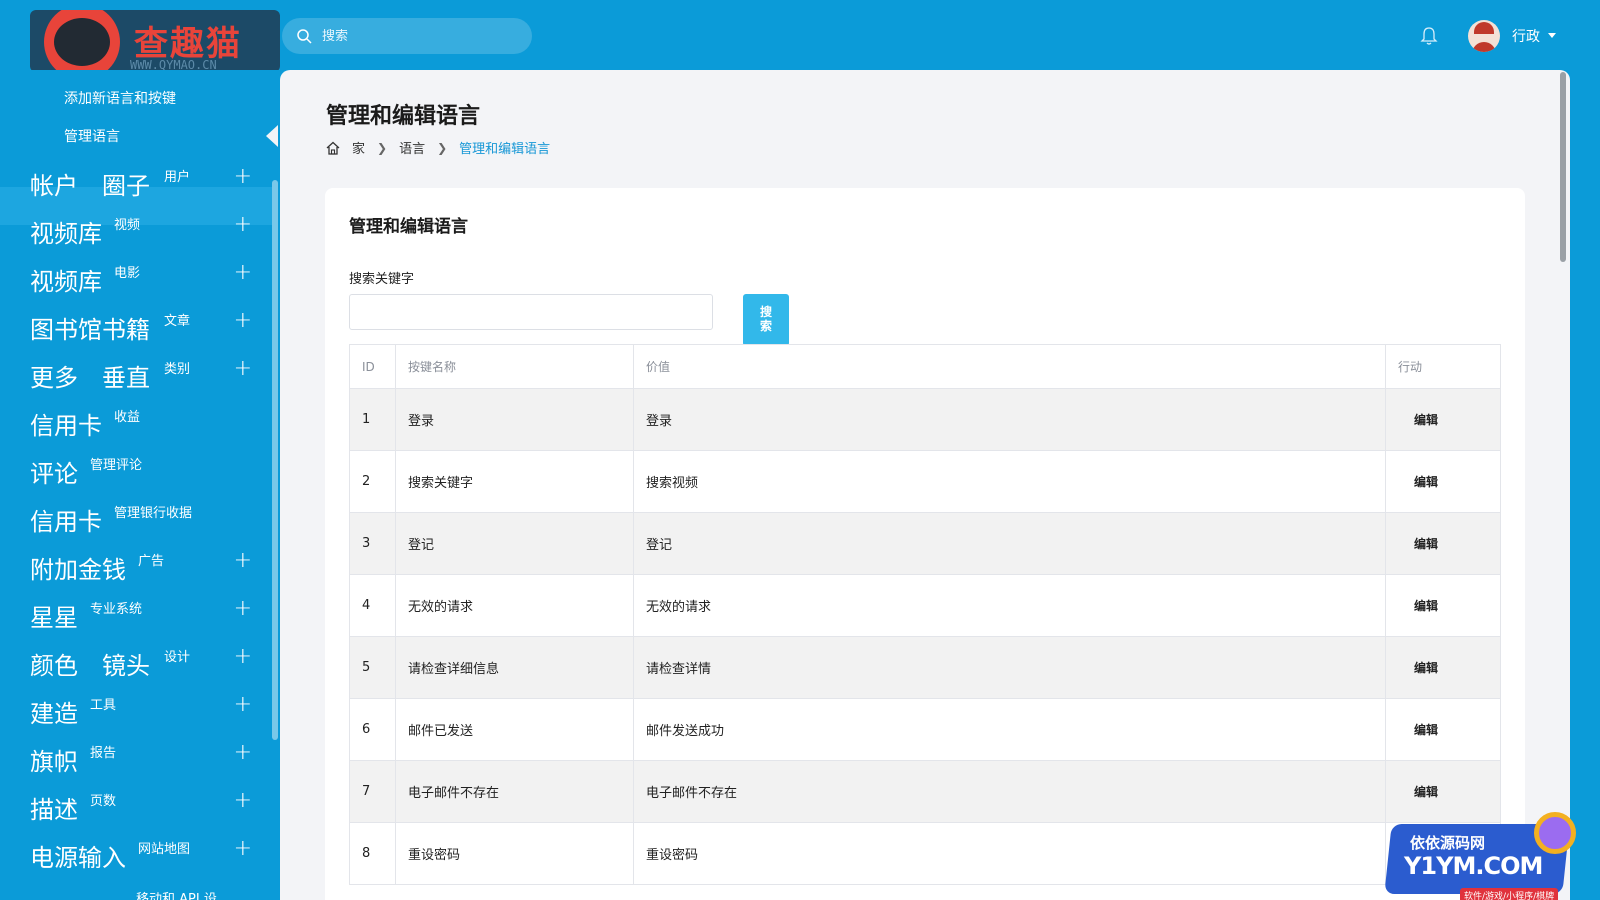 The image size is (1600, 900). I want to click on chevron-down-icon, so click(1552, 35).